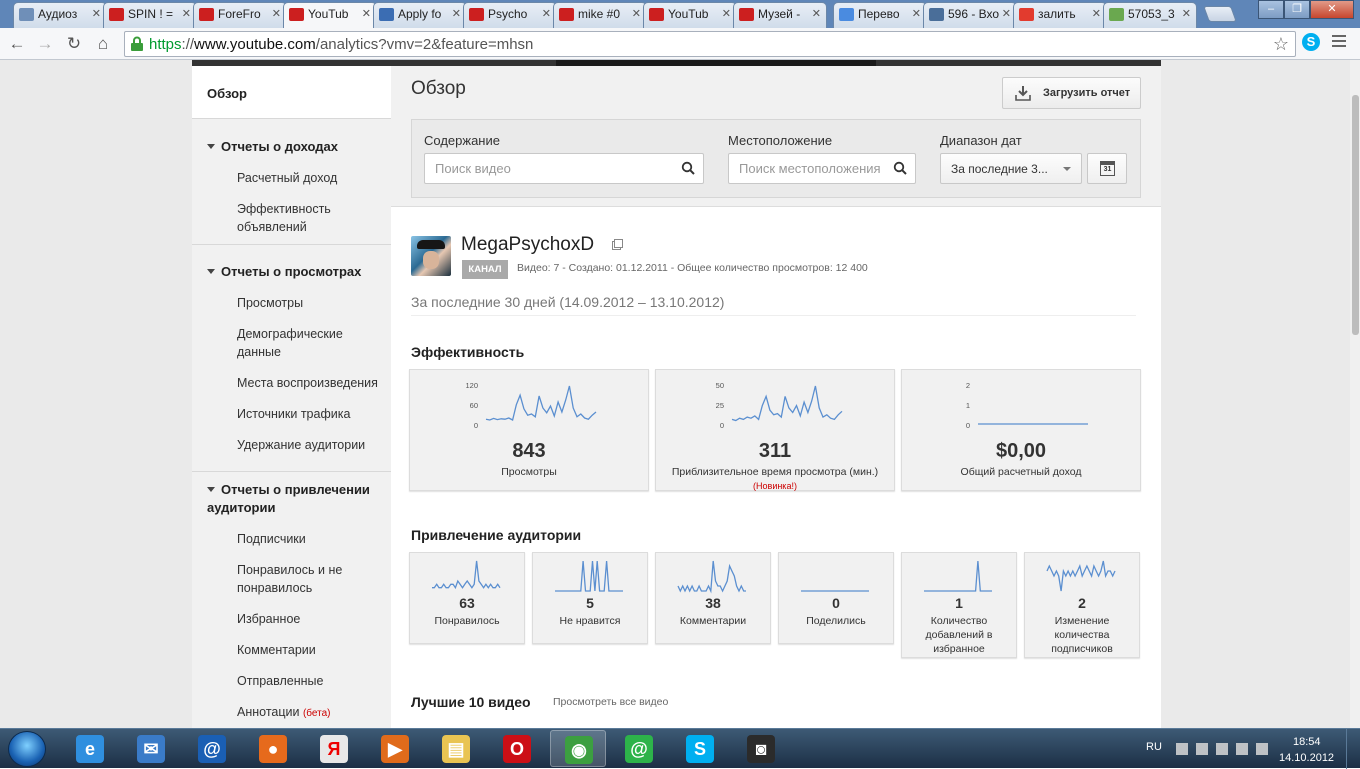 This screenshot has width=1360, height=769. I want to click on taskbar-app-opera: O, so click(517, 748).